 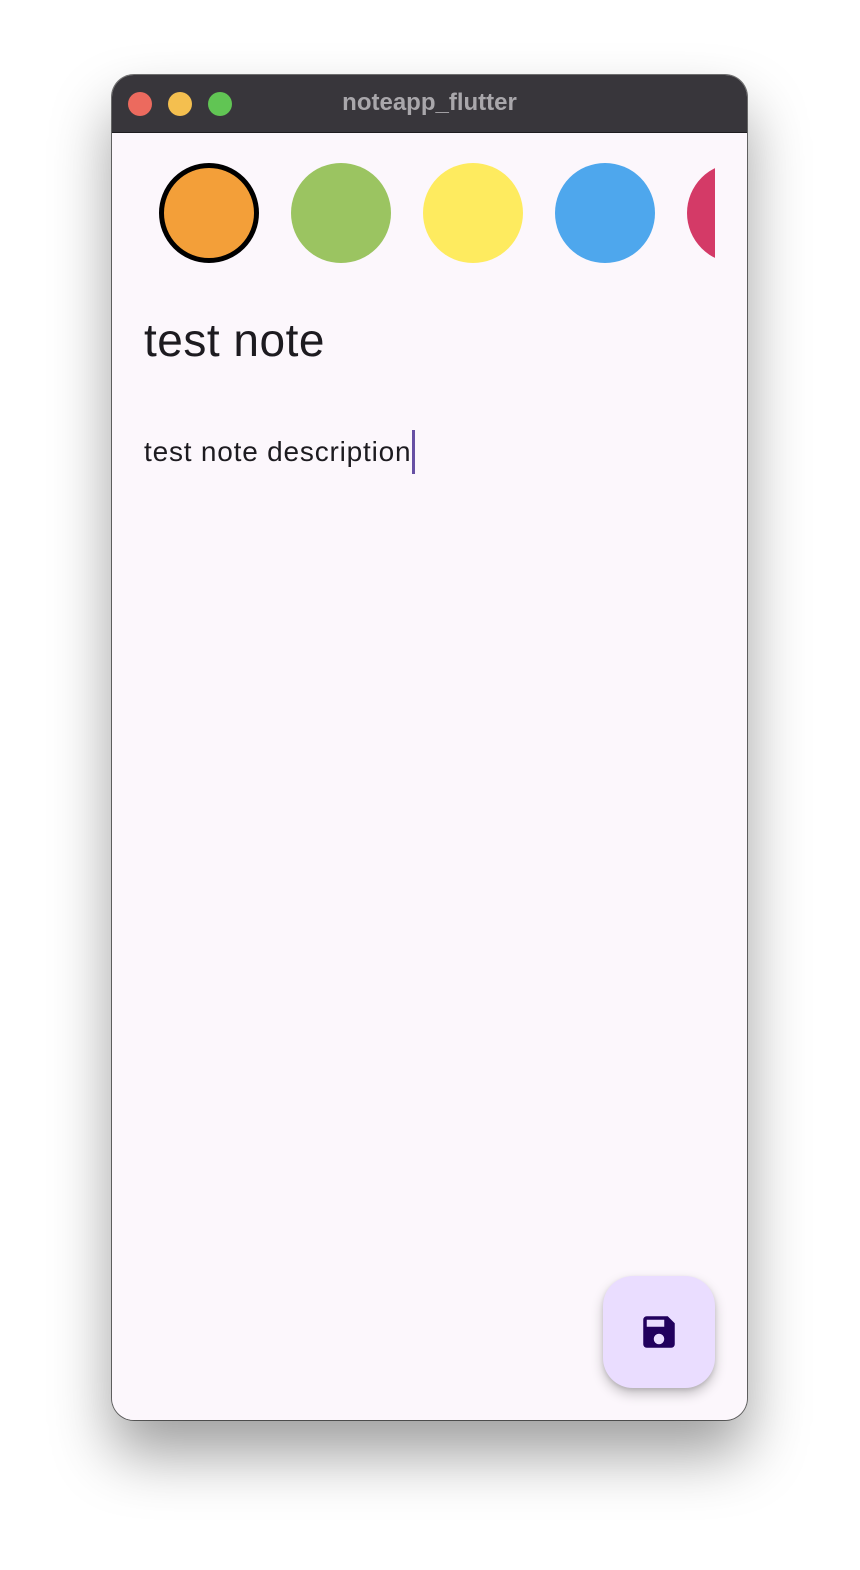 I want to click on note-description-field: test note description, so click(x=280, y=452).